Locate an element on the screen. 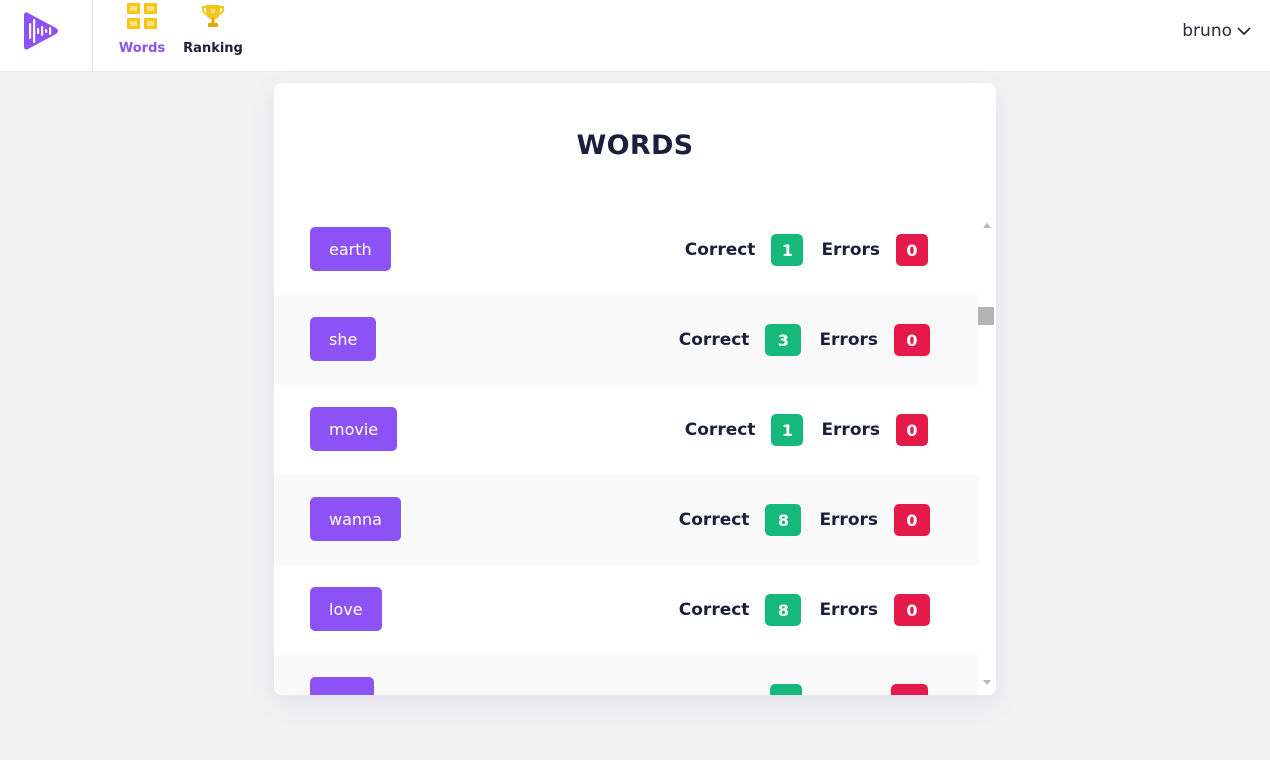  scroll-down-arrow-icon is located at coordinates (987, 682).